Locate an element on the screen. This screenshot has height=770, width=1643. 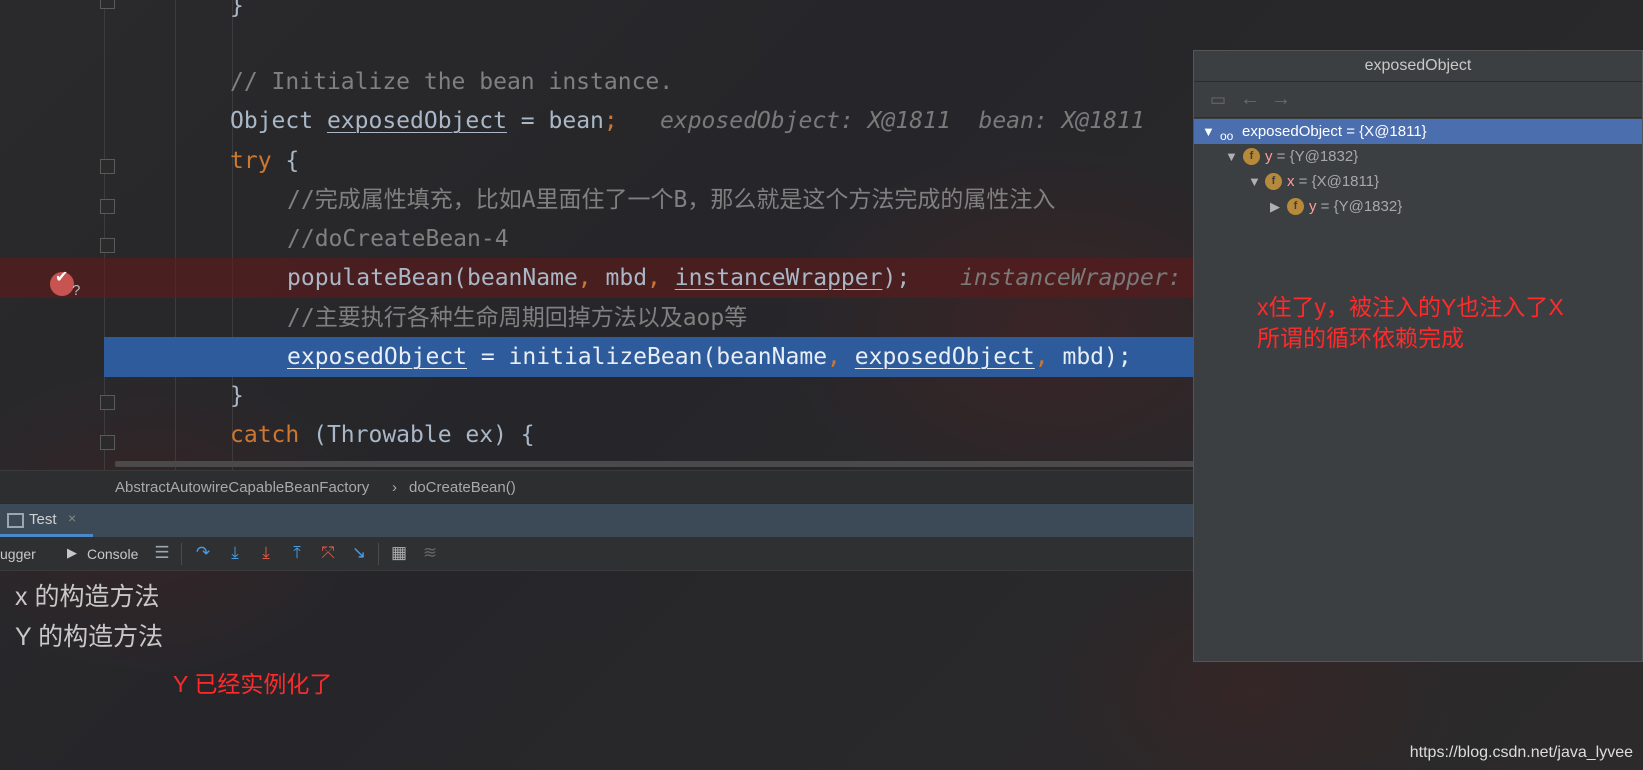
step-over-icon: ↷ is located at coordinates (203, 553).